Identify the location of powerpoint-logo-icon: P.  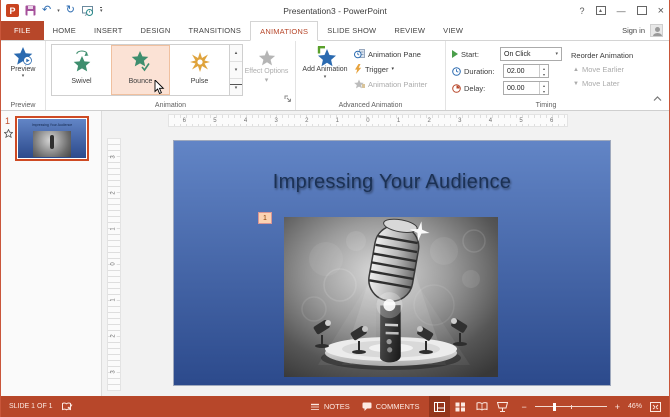
(12, 10).